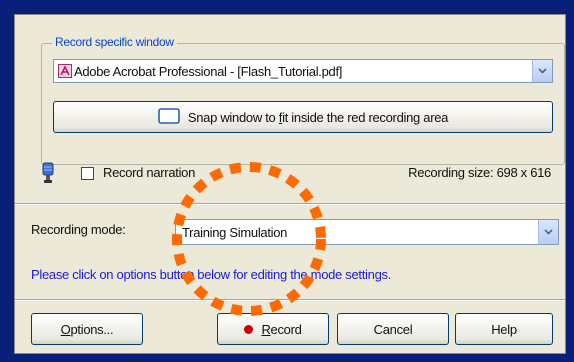  Describe the element at coordinates (504, 329) in the screenshot. I see `help-button: Help` at that location.